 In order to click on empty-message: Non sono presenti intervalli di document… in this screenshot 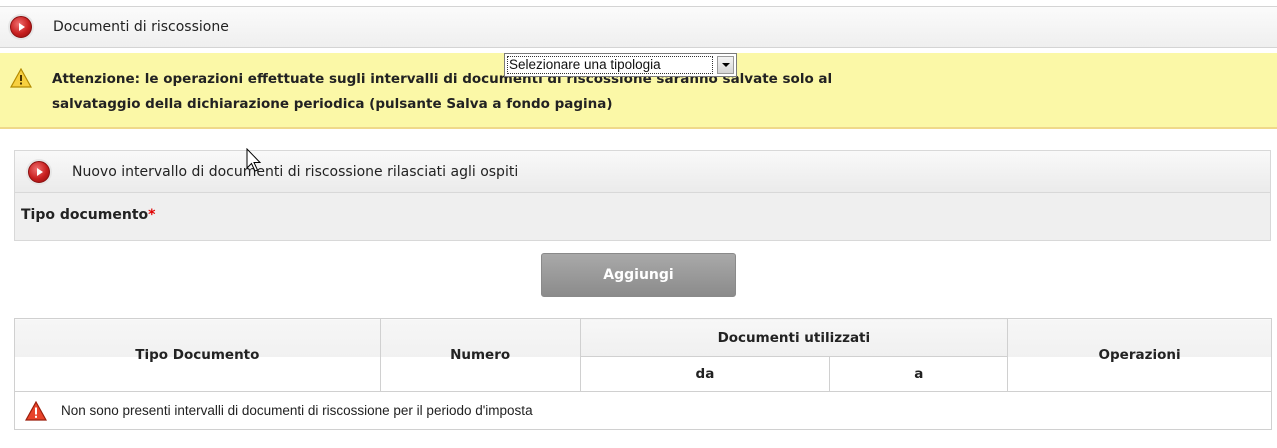, I will do `click(297, 410)`.